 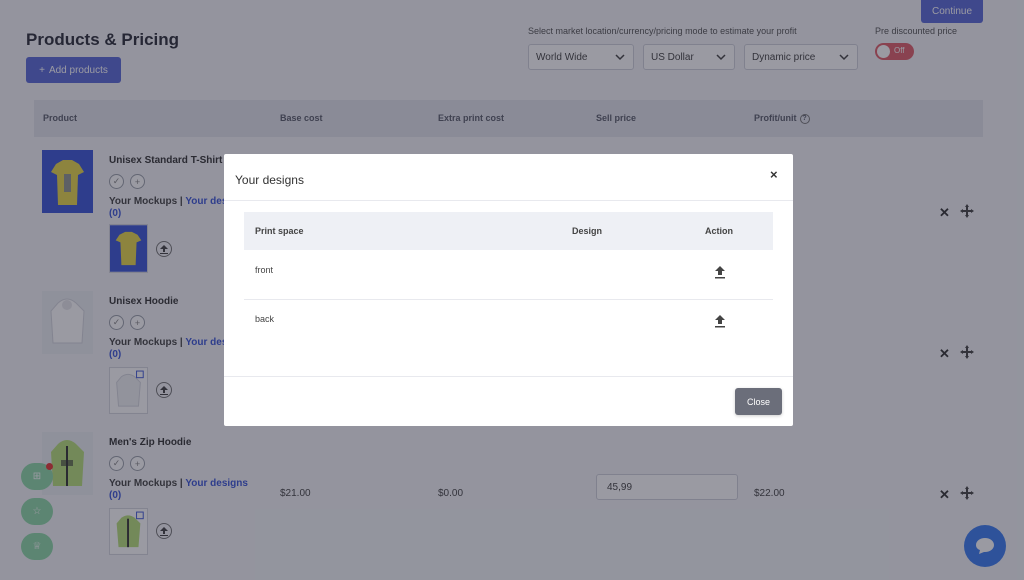 What do you see at coordinates (774, 174) in the screenshot?
I see `close-icon: ×` at bounding box center [774, 174].